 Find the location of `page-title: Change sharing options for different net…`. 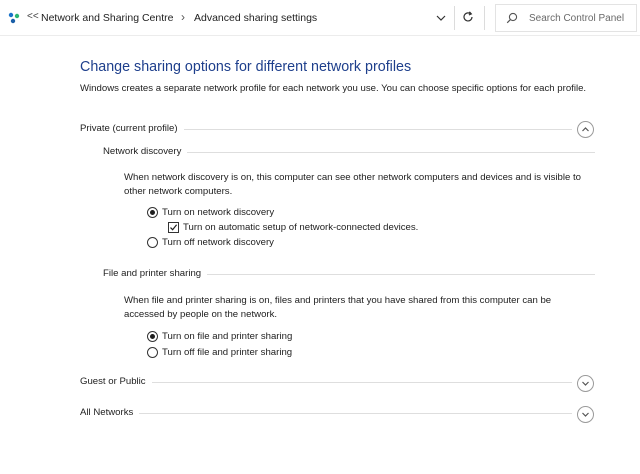

page-title: Change sharing options for different net… is located at coordinates (246, 67).